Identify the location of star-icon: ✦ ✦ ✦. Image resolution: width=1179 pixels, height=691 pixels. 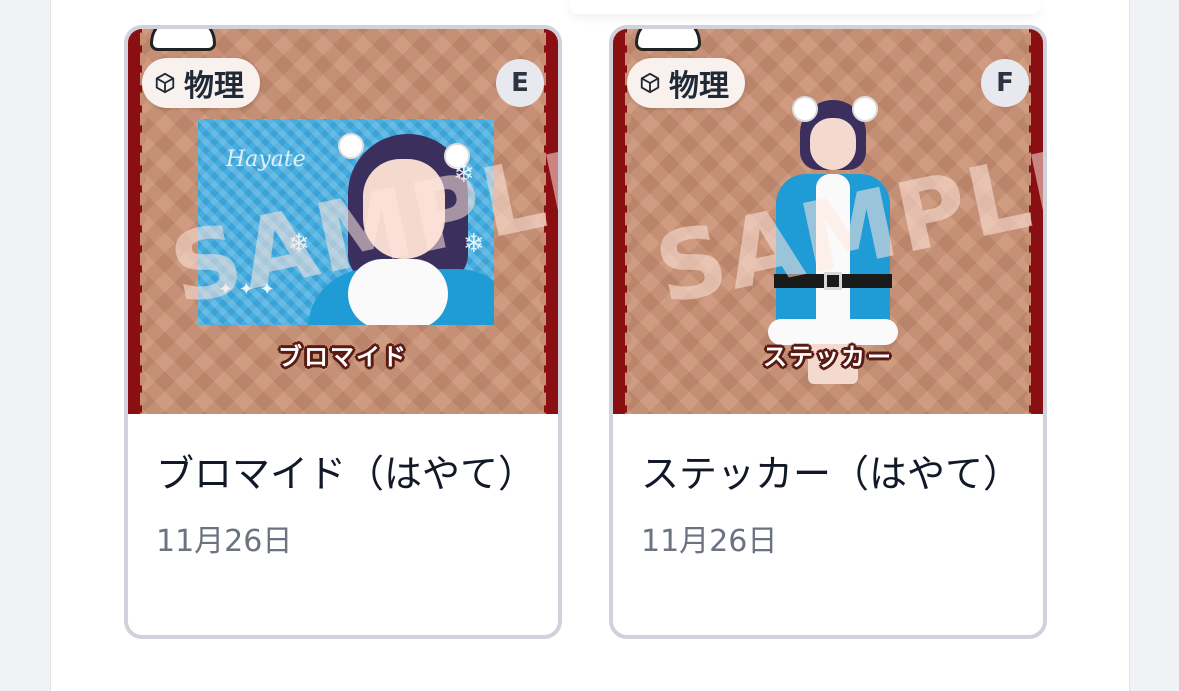
(246, 289).